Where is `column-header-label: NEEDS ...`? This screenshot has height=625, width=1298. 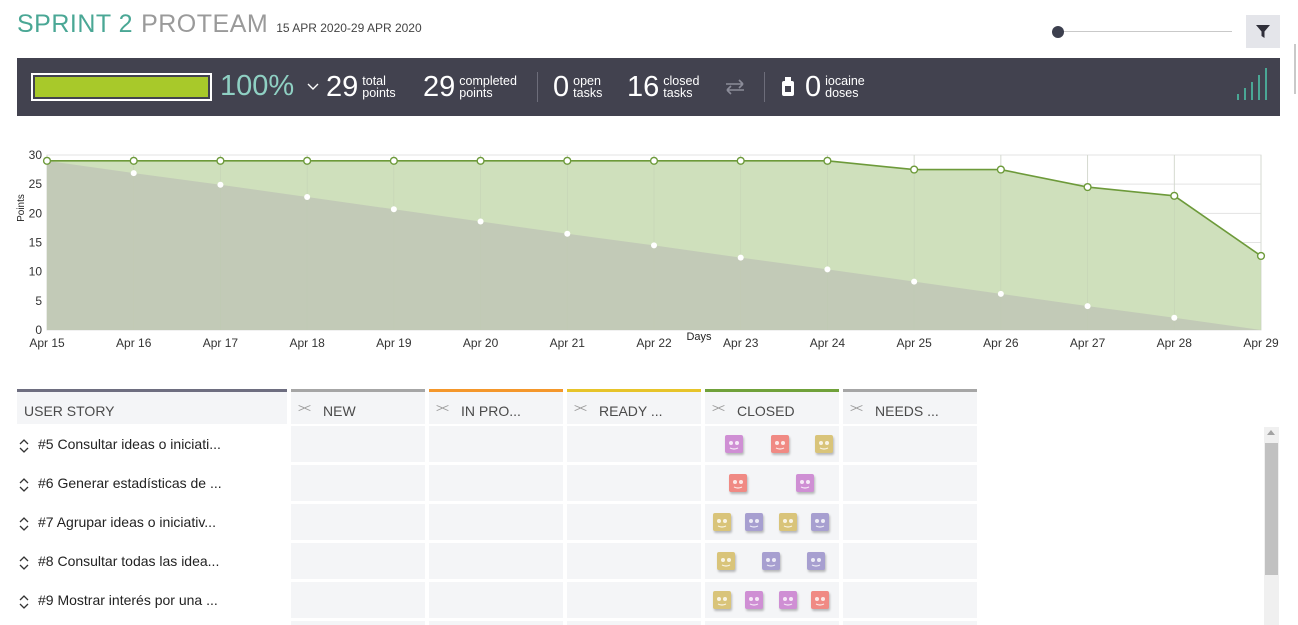
column-header-label: NEEDS ... is located at coordinates (907, 411).